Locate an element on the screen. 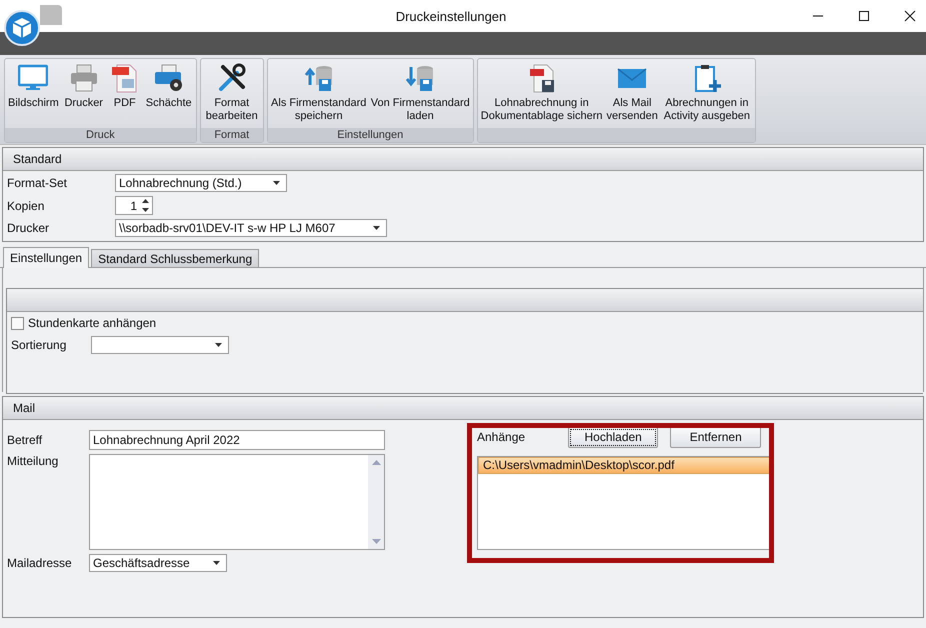 Image resolution: width=926 pixels, height=628 pixels. ribbon-button: Format bearbeiten is located at coordinates (232, 93).